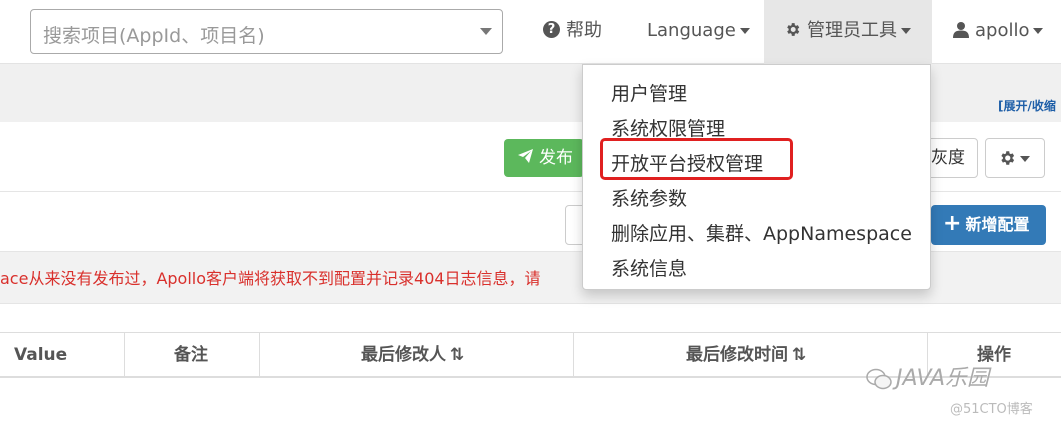 This screenshot has width=1061, height=424. Describe the element at coordinates (551, 29) in the screenshot. I see `question-circle-icon: ?` at that location.